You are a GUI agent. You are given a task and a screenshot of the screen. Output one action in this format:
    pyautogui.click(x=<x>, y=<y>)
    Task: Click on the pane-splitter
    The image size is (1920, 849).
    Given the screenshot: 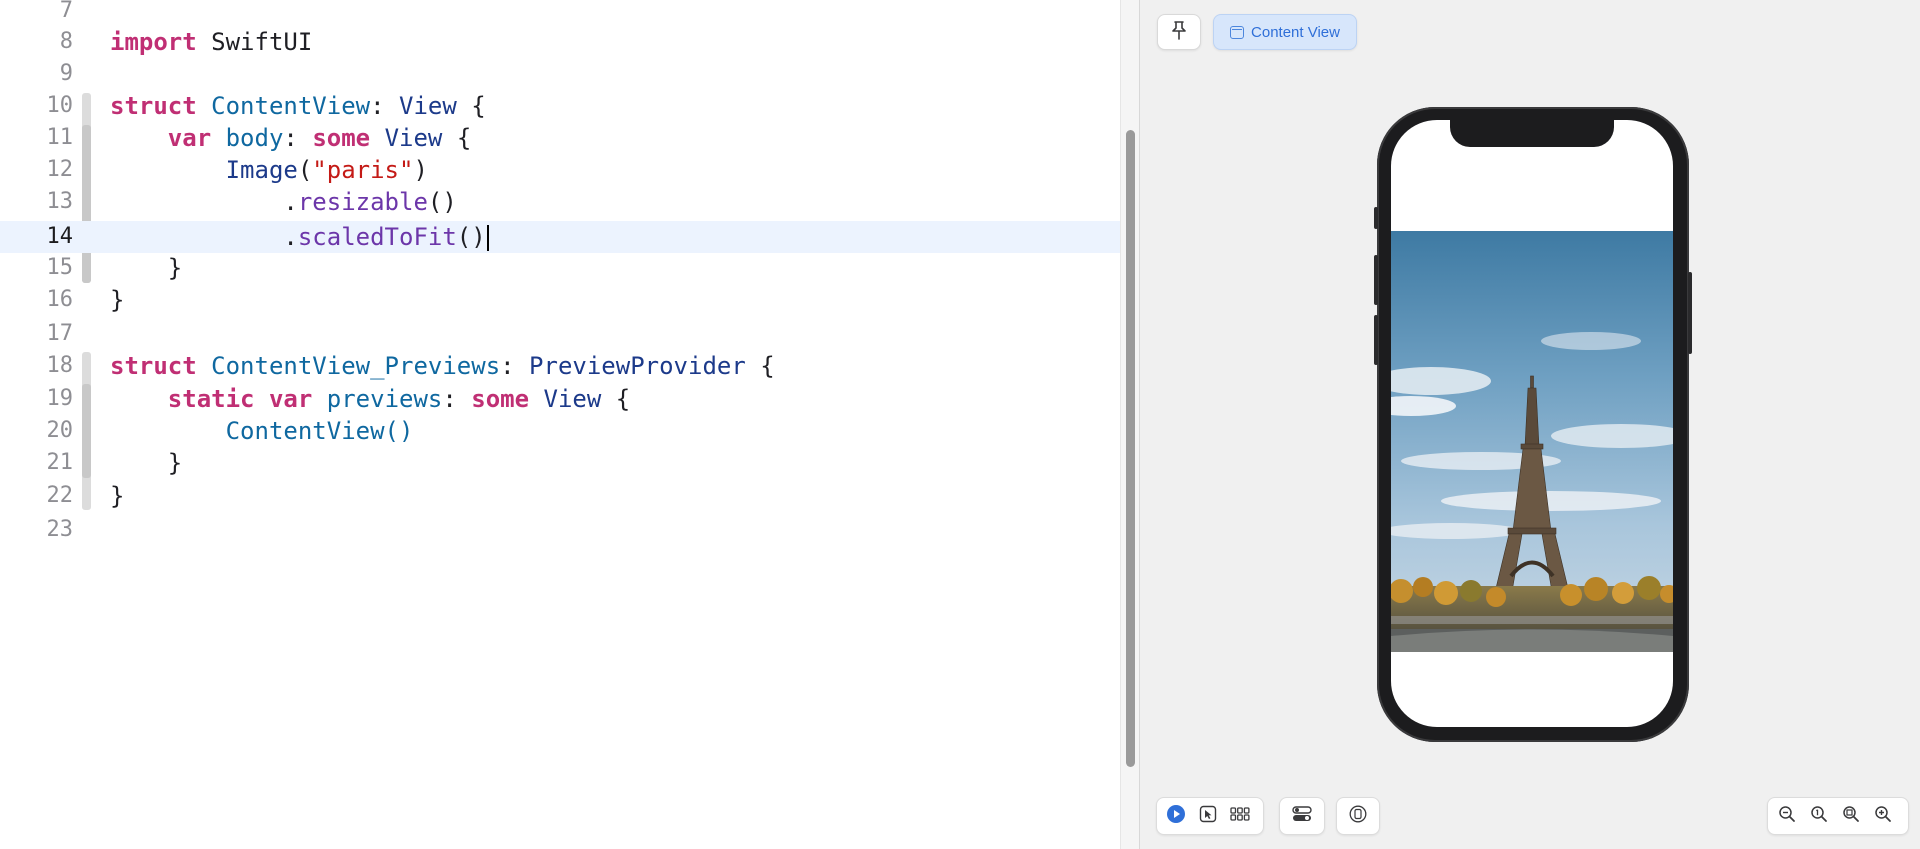 What is the action you would take?
    pyautogui.click(x=1130, y=424)
    